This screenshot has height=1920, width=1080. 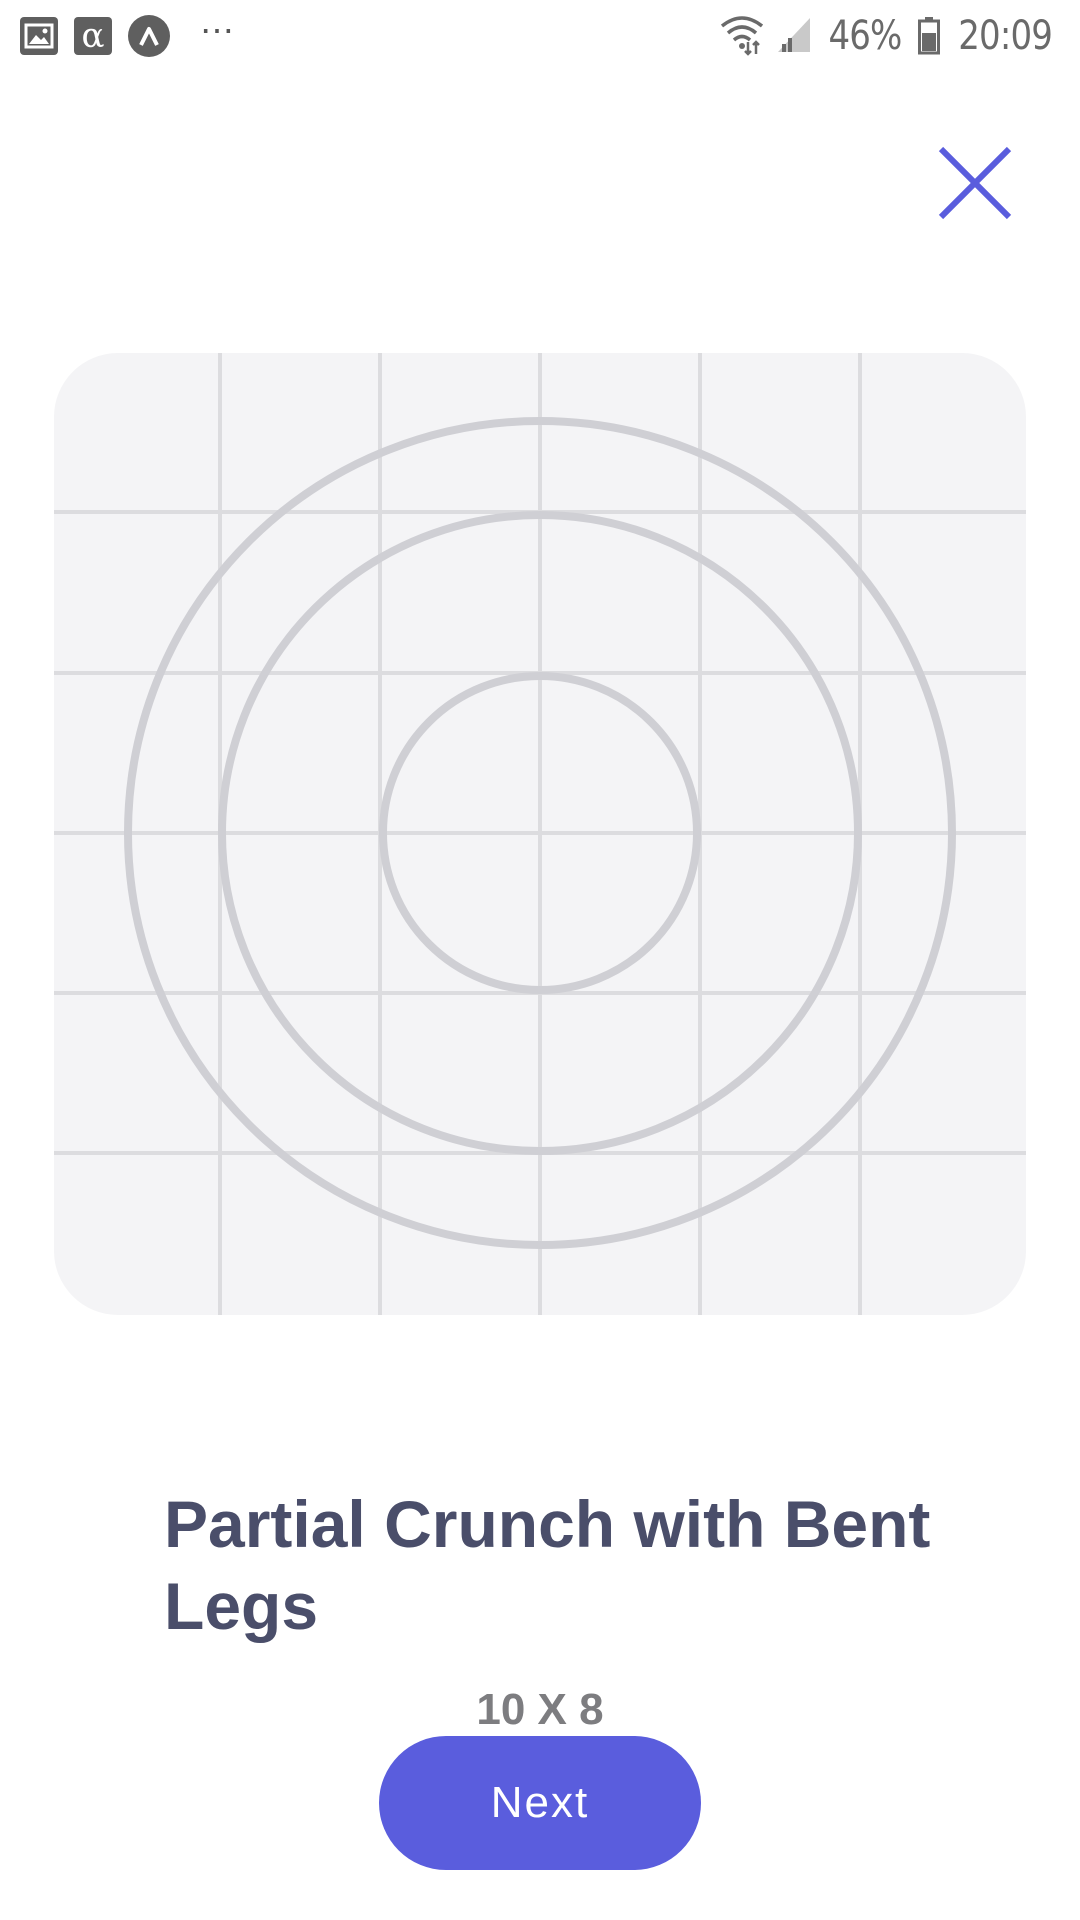 I want to click on gallery-icon, so click(x=39, y=36).